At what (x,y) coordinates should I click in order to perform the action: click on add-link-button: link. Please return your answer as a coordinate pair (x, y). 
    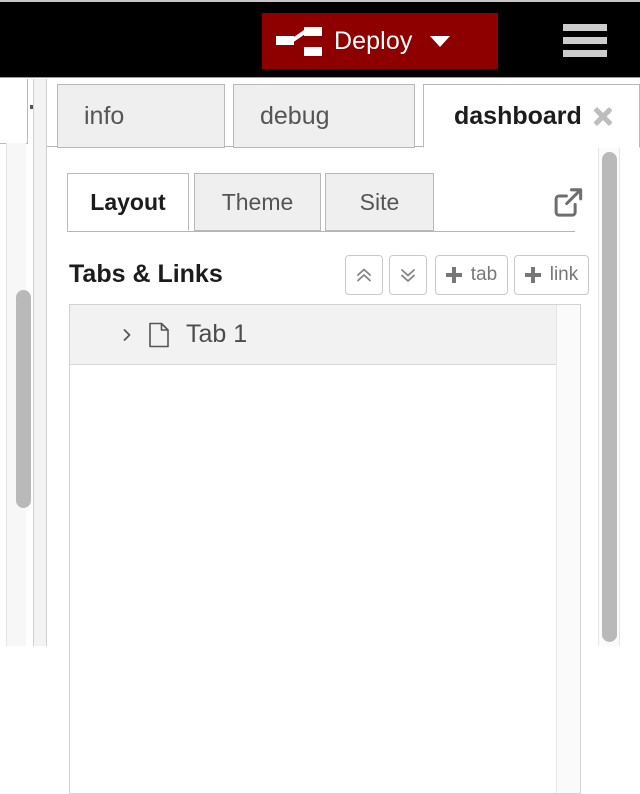
    Looking at the image, I should click on (551, 275).